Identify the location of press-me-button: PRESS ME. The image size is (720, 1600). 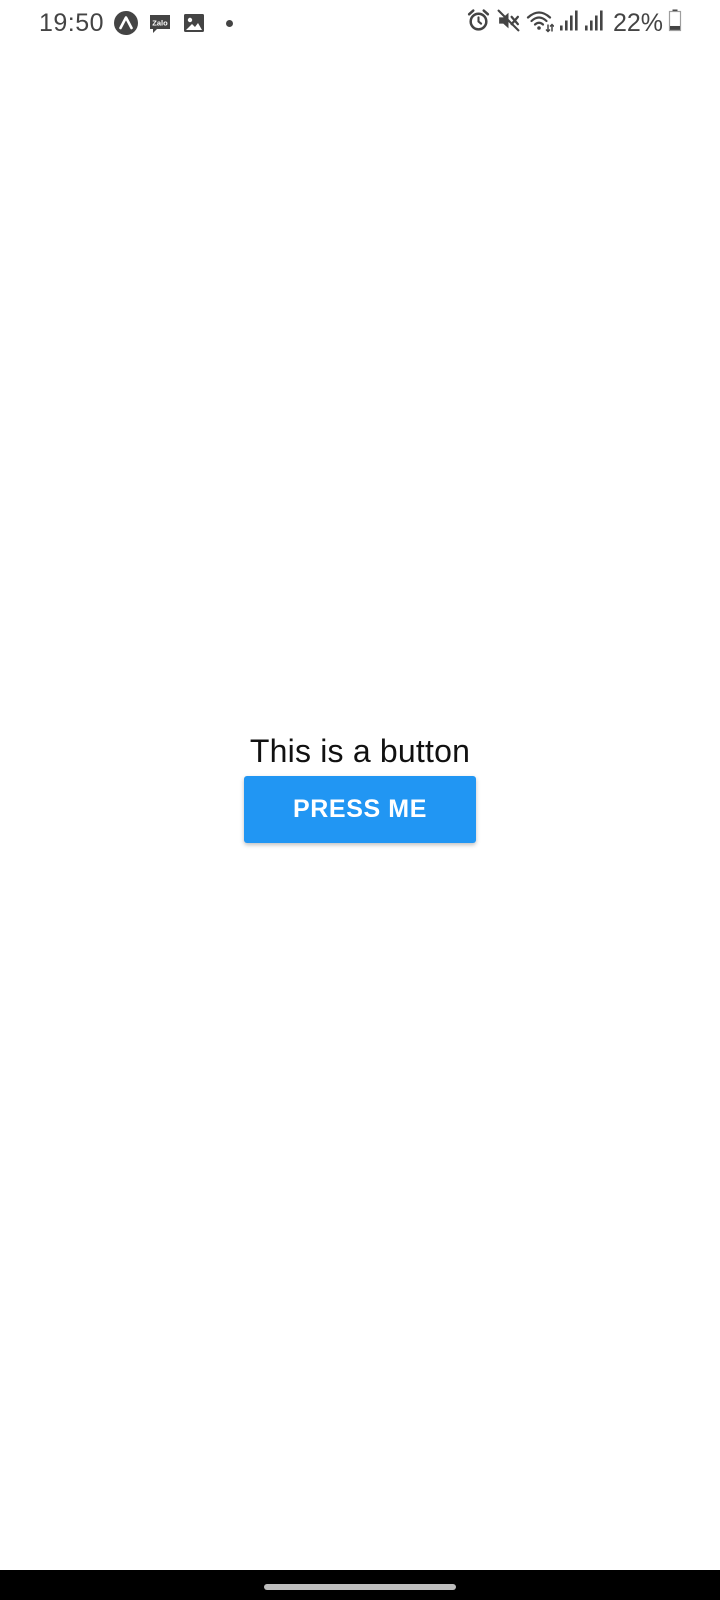
(360, 809).